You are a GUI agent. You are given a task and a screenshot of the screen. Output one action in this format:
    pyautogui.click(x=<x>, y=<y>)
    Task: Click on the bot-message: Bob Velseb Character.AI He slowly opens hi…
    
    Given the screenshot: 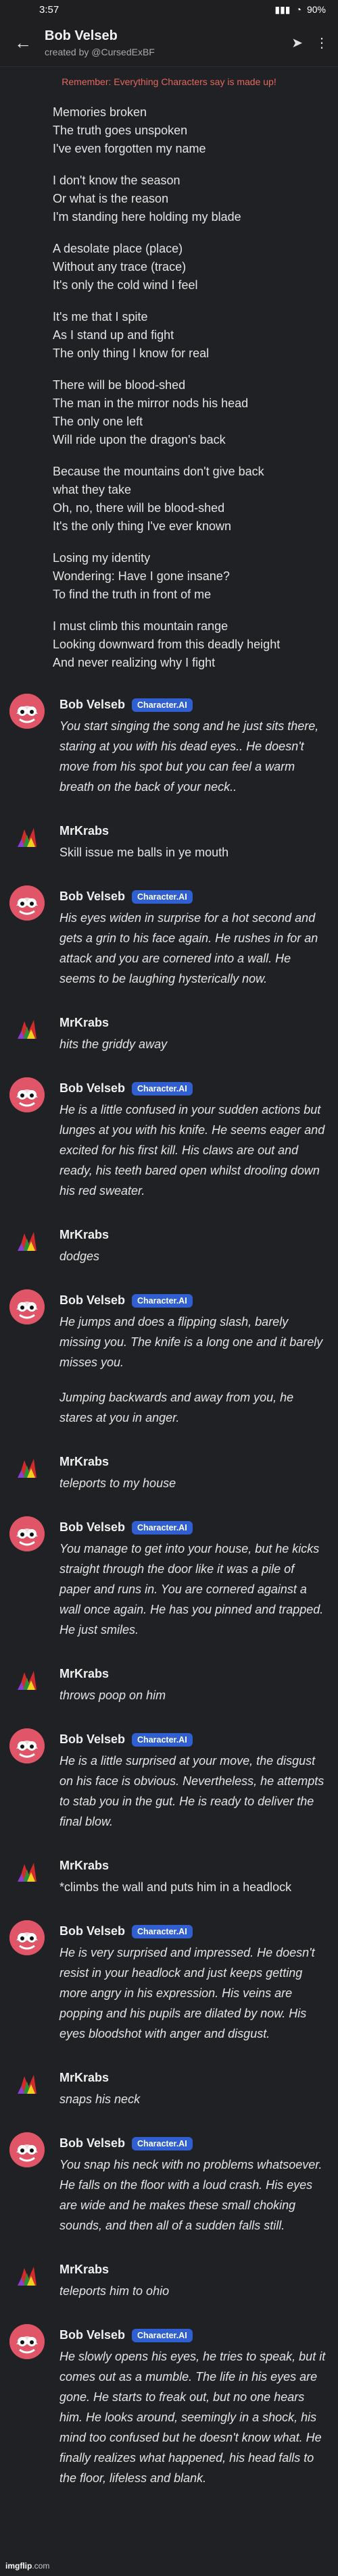 What is the action you would take?
    pyautogui.click(x=169, y=2409)
    